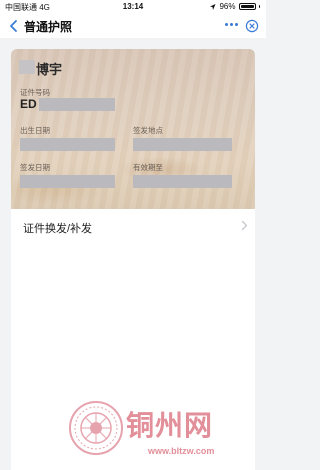  What do you see at coordinates (231, 24) in the screenshot?
I see `more-icon` at bounding box center [231, 24].